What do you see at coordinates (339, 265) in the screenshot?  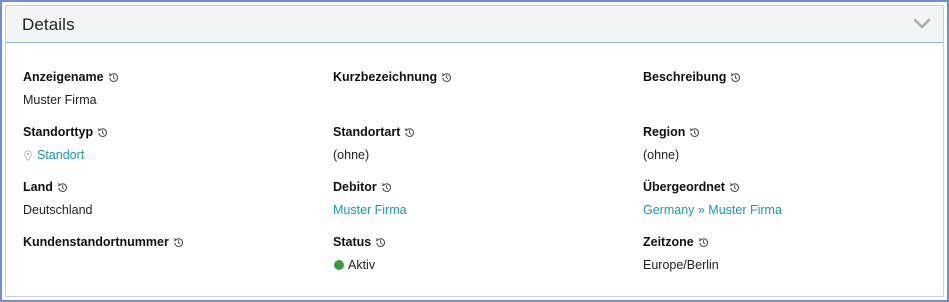 I see `status-dot-icon` at bounding box center [339, 265].